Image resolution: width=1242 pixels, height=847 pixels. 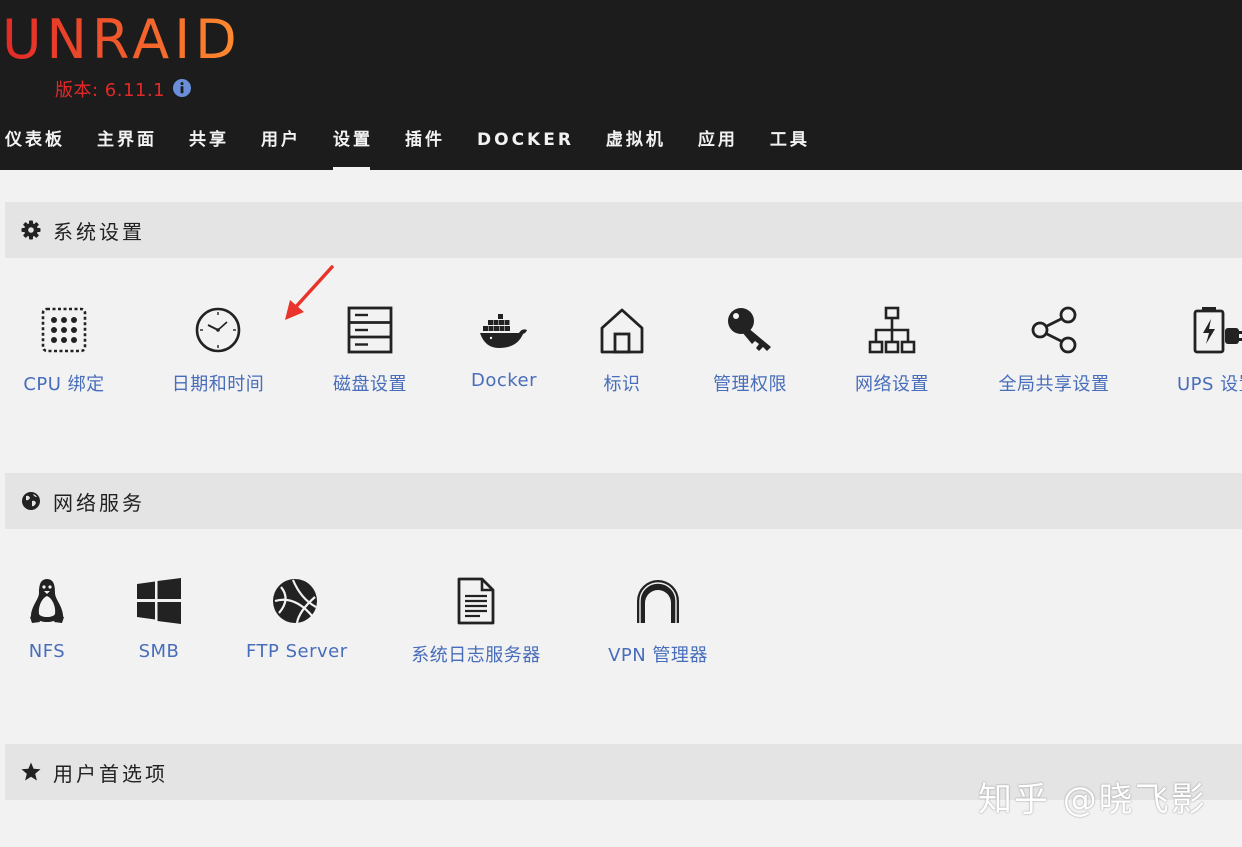 I want to click on ftp-globe-icon, so click(x=295, y=601).